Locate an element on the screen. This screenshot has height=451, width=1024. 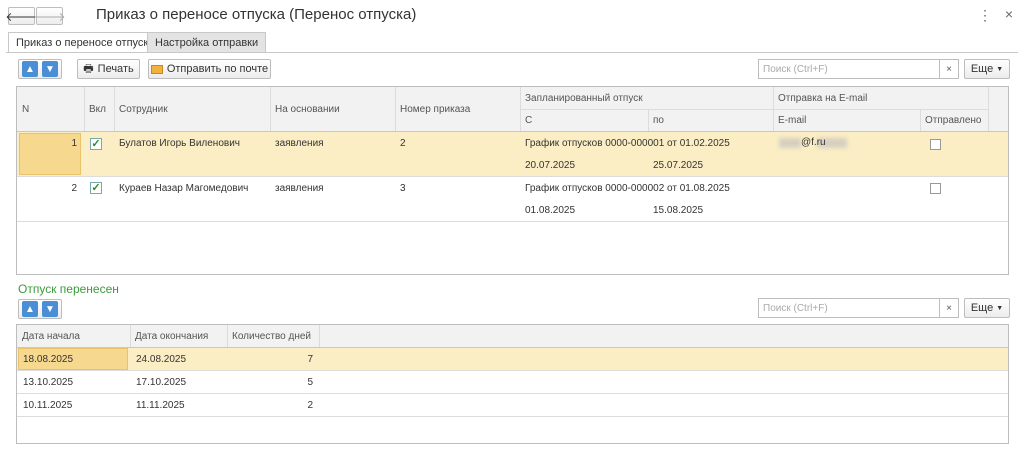
end-date: 17.10.2025 is located at coordinates (161, 382).